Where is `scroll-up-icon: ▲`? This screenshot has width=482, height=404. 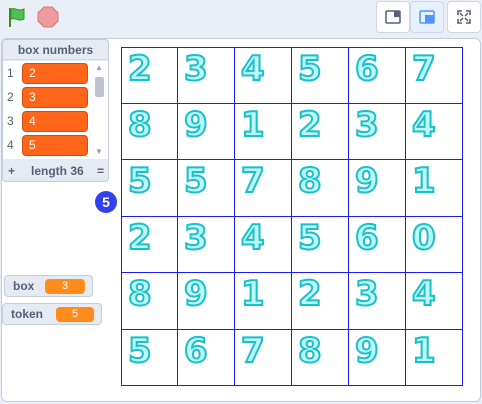
scroll-up-icon: ▲ is located at coordinates (99, 67).